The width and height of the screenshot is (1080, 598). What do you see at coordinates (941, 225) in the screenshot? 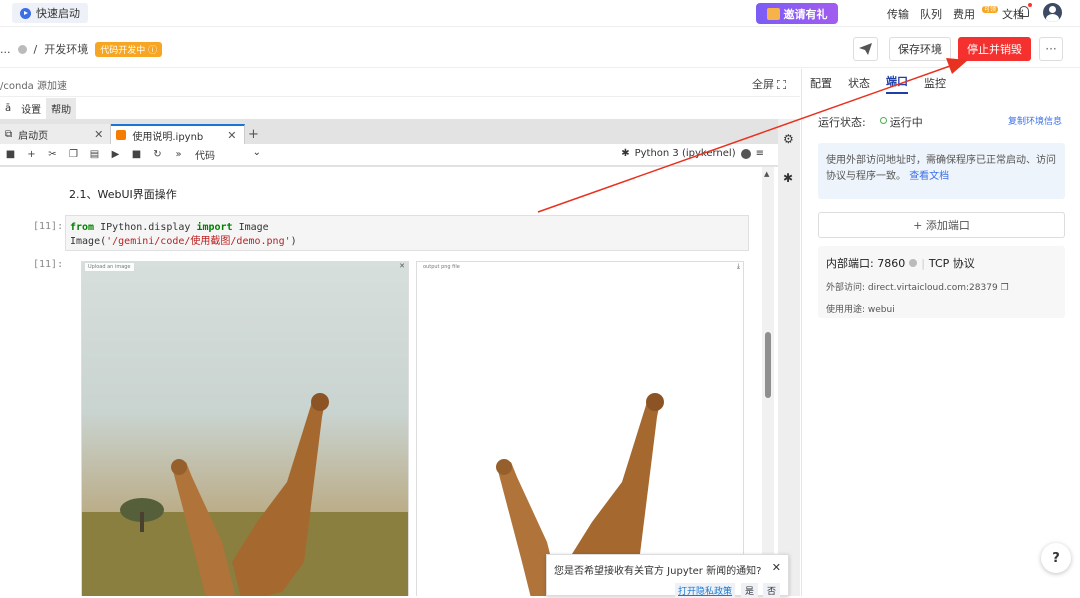
I see `add-port-button: + 添加端口` at bounding box center [941, 225].